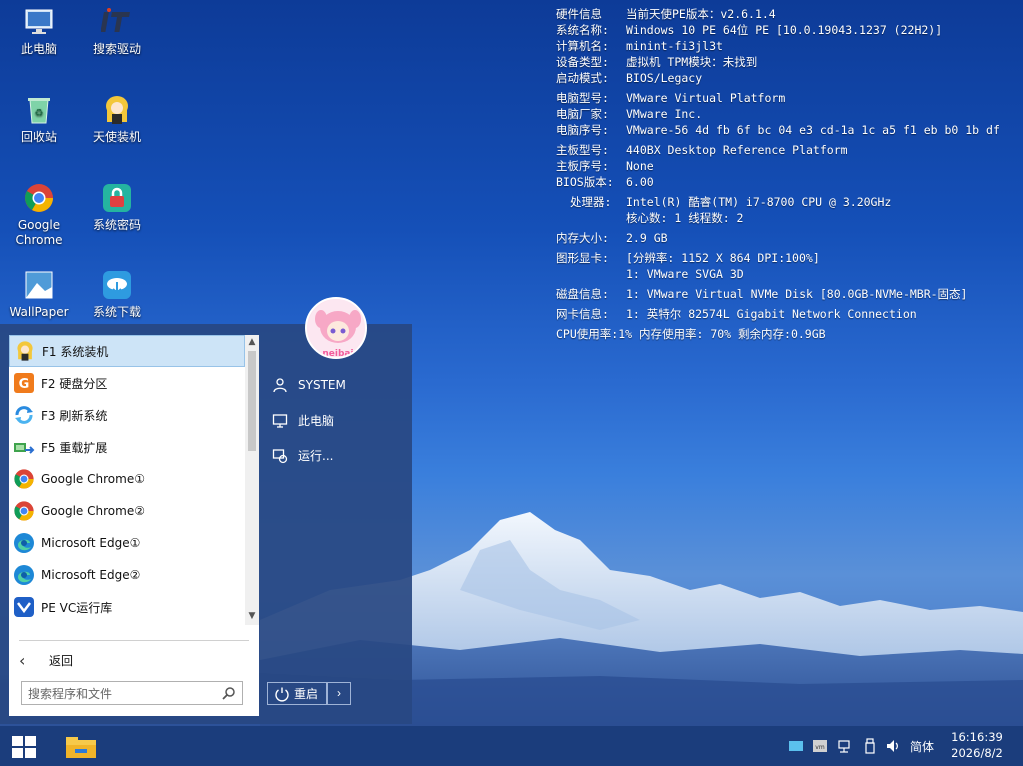 Image resolution: width=1023 pixels, height=766 pixels. What do you see at coordinates (39, 119) in the screenshot?
I see `desktop-icon-recycle-bin: ♻ 回收站` at bounding box center [39, 119].